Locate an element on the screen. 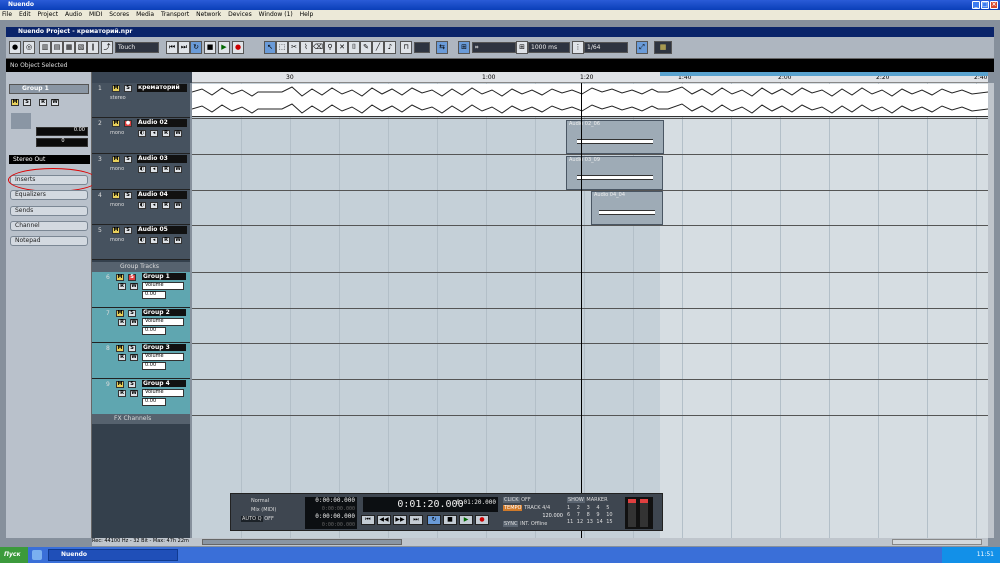 The image size is (1000, 563). track-row: 5 M S Audio 05 mono ◐ ◂ R W is located at coordinates (141, 242).